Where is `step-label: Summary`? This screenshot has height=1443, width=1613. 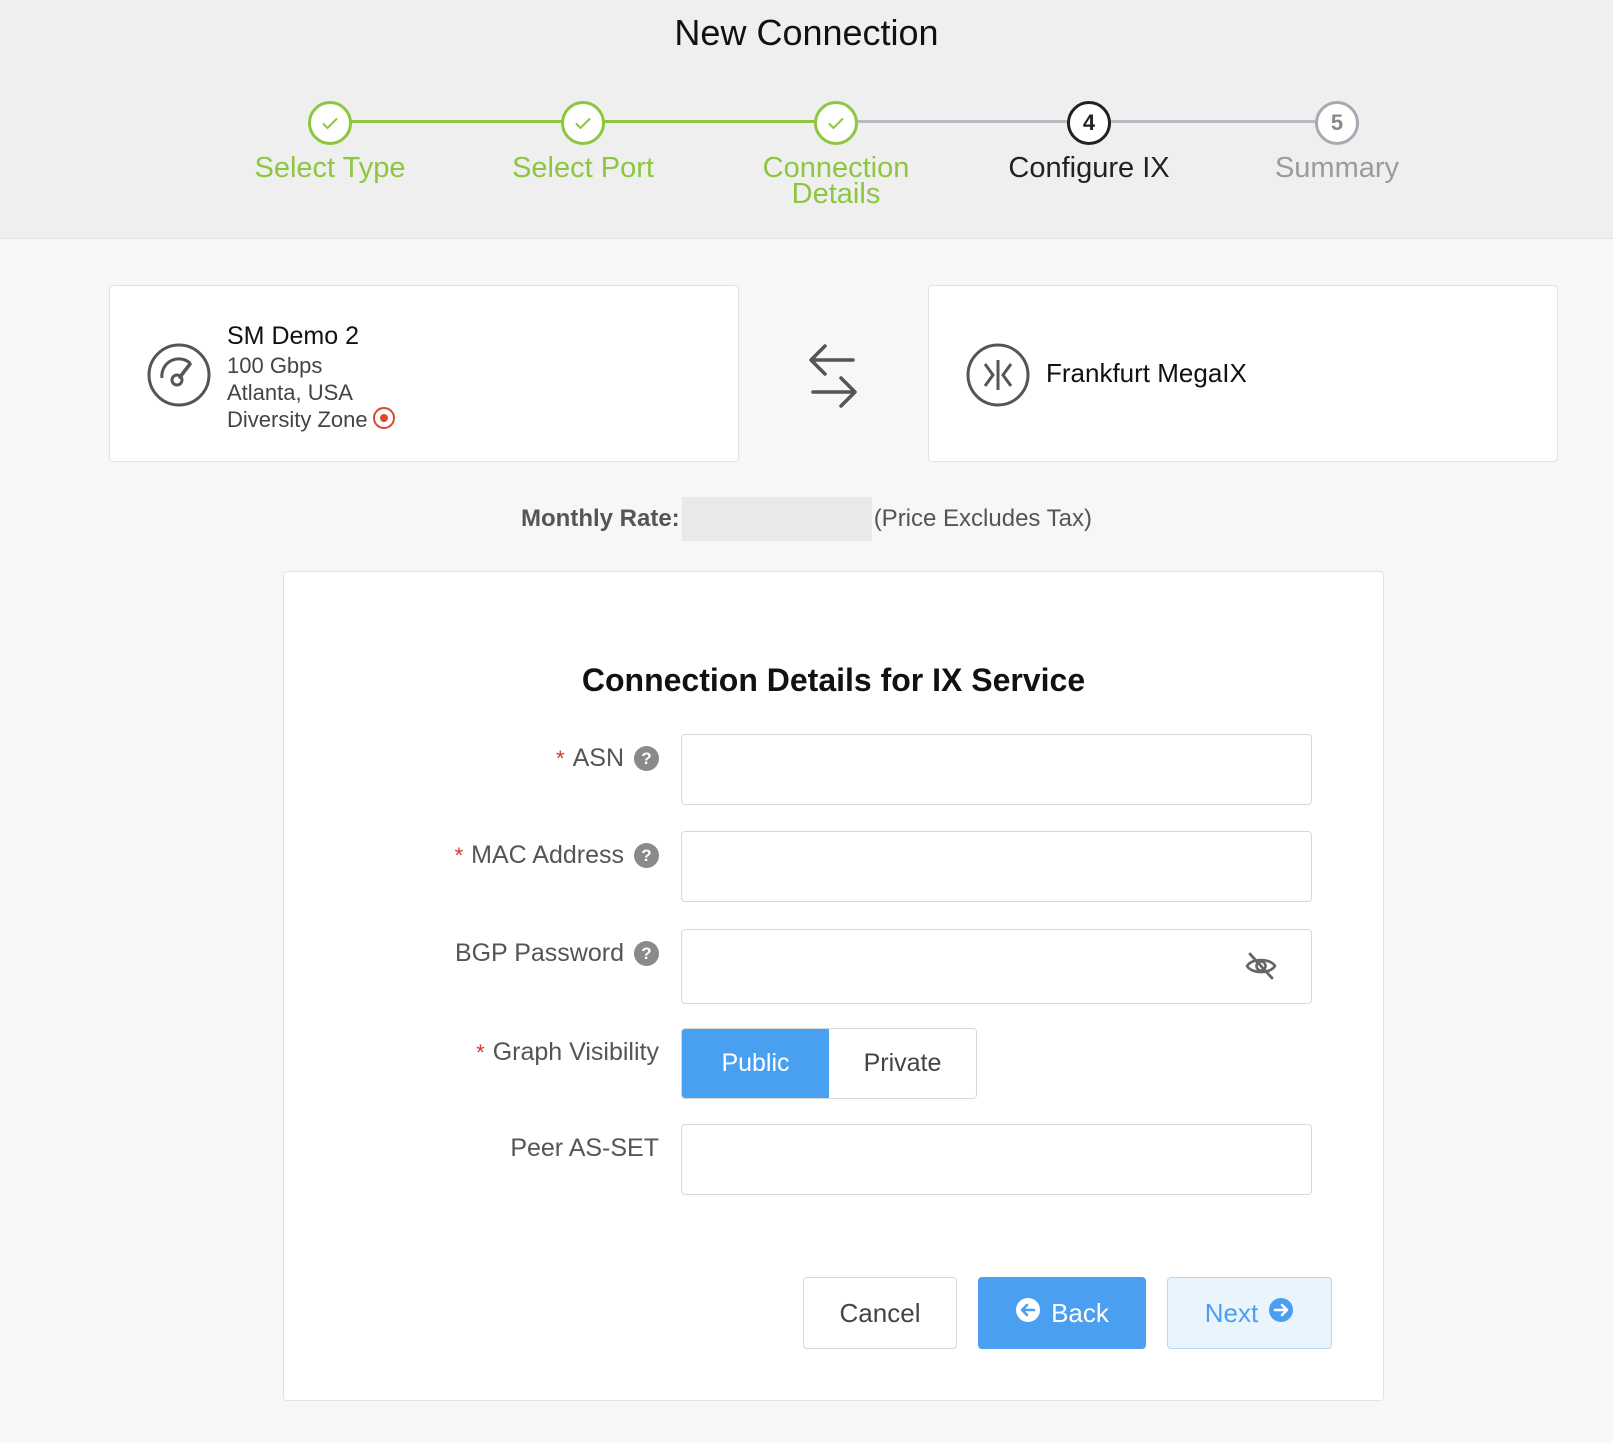
step-label: Summary is located at coordinates (1337, 168).